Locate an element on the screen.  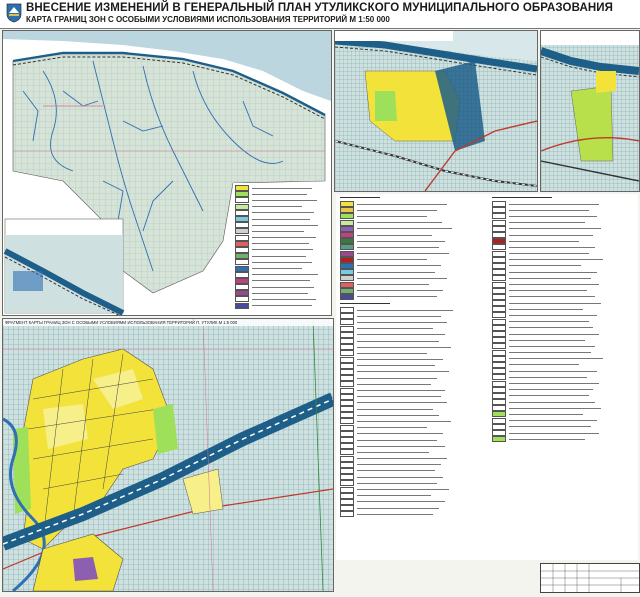
settlement-inset-middle is located at coordinates (436, 111).